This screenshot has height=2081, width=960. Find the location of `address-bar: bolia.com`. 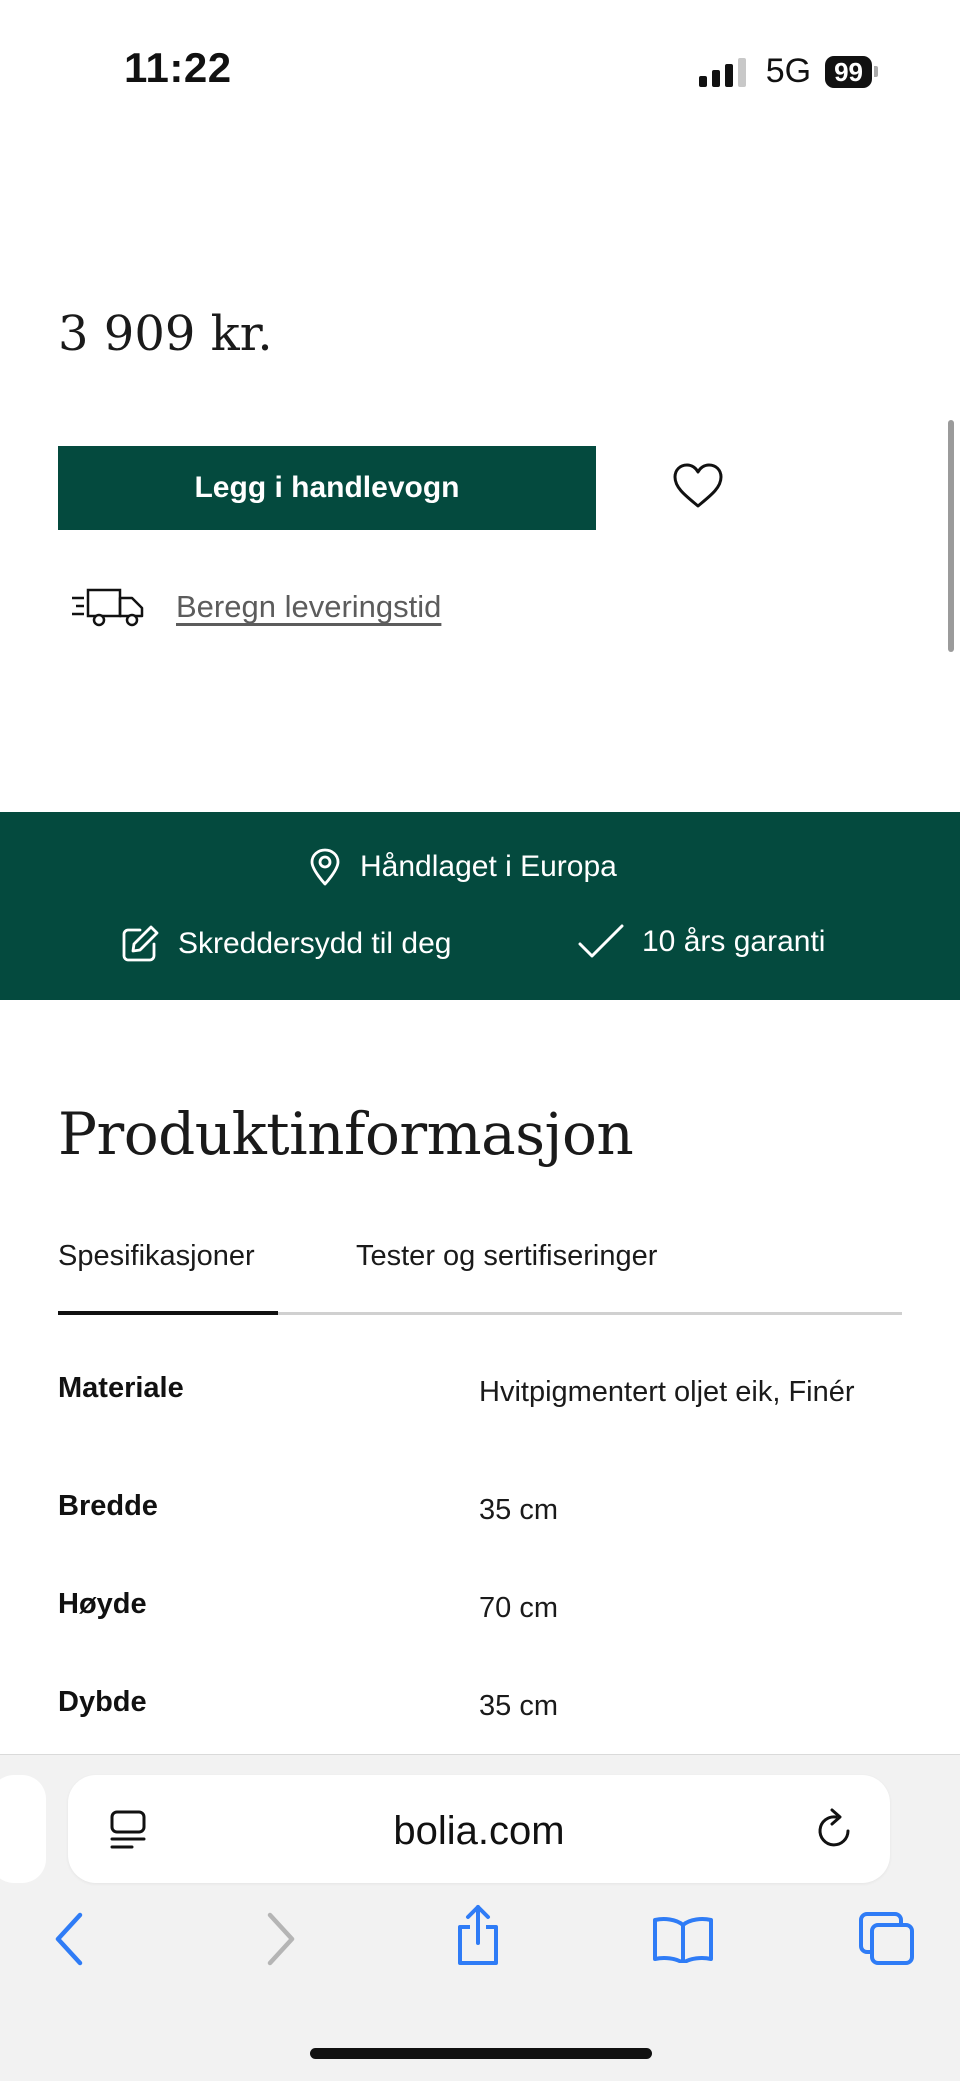

address-bar: bolia.com is located at coordinates (479, 1829).